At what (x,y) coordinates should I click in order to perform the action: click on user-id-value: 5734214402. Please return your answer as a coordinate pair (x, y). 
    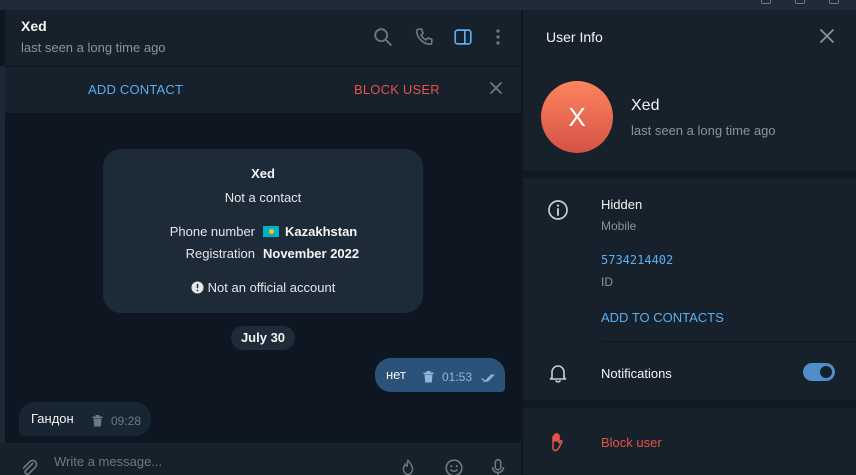
    Looking at the image, I should click on (637, 260).